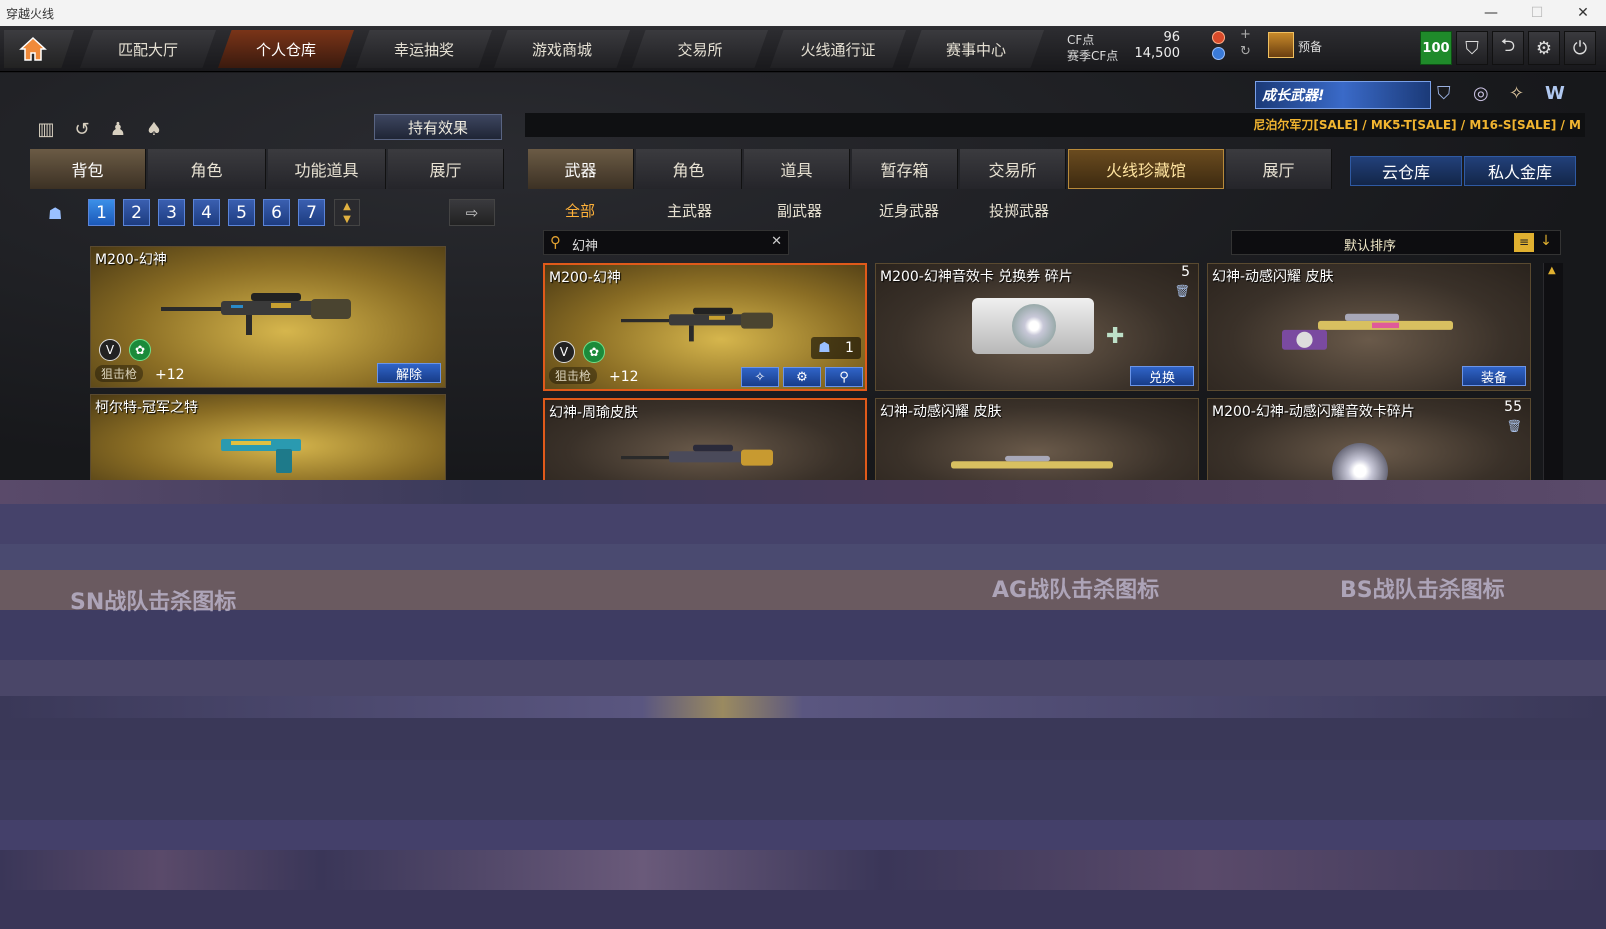 The width and height of the screenshot is (1606, 929). I want to click on holding-effect-button: 持有效果, so click(438, 127).